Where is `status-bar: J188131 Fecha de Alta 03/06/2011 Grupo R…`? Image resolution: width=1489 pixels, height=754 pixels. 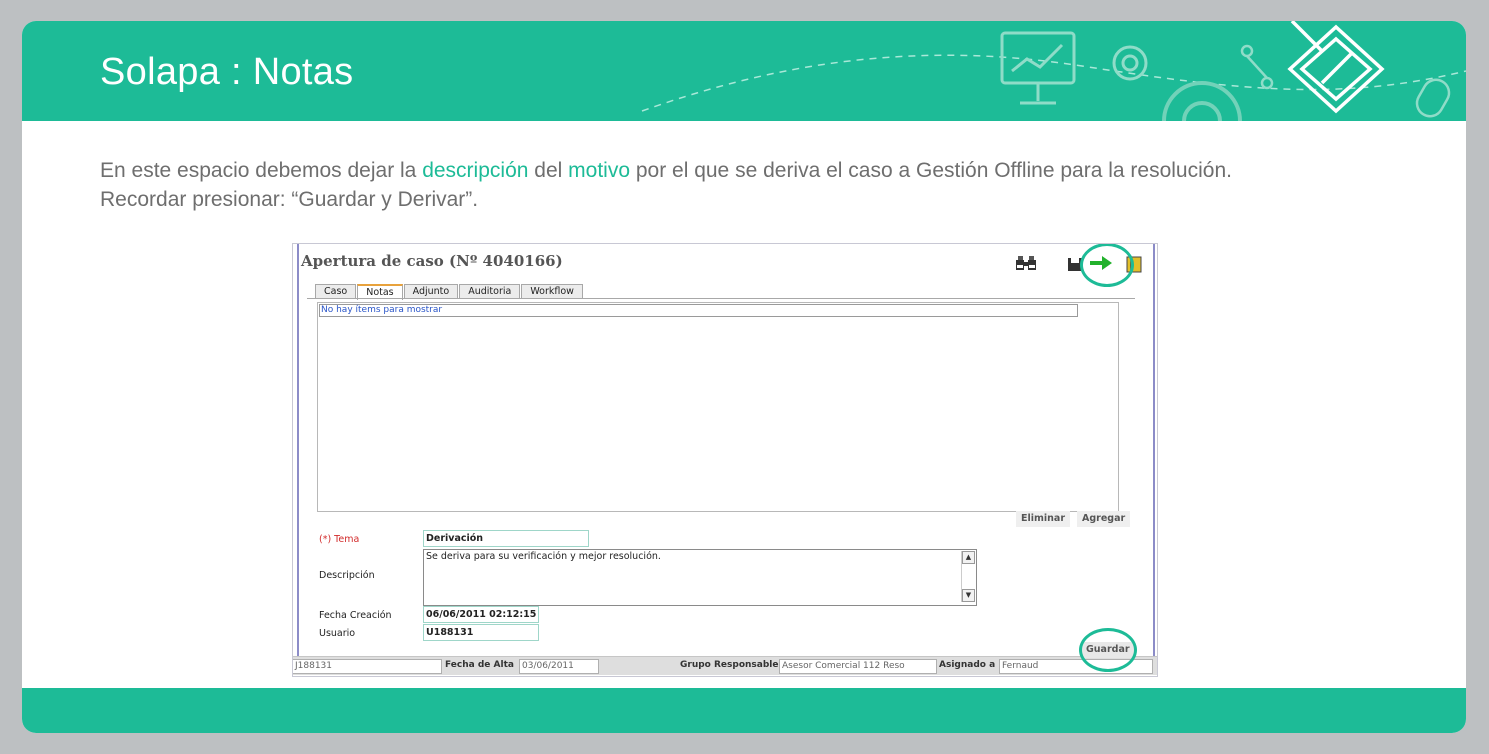 status-bar: J188131 Fecha de Alta 03/06/2011 Grupo R… is located at coordinates (725, 665).